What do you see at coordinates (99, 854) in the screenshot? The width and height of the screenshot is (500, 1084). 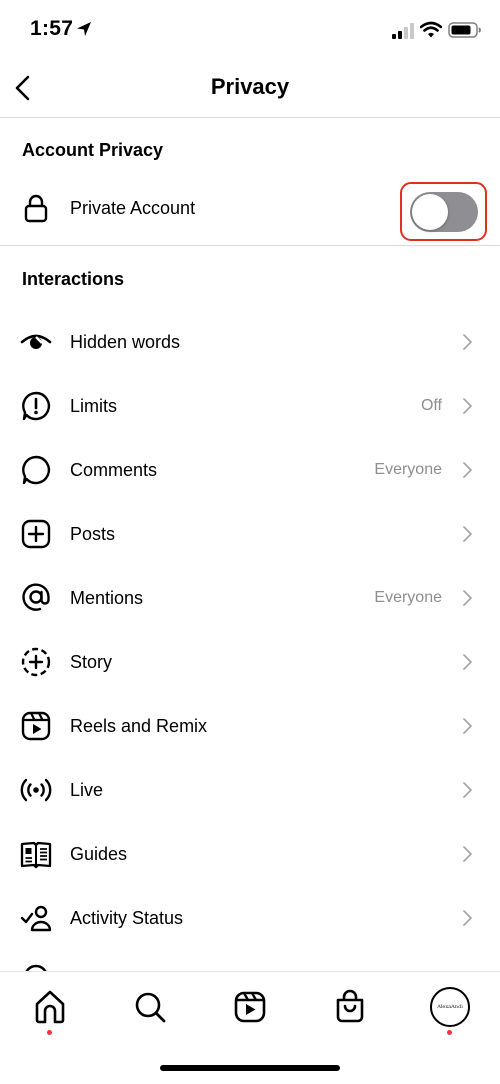 I see `row-label: Guides` at bounding box center [99, 854].